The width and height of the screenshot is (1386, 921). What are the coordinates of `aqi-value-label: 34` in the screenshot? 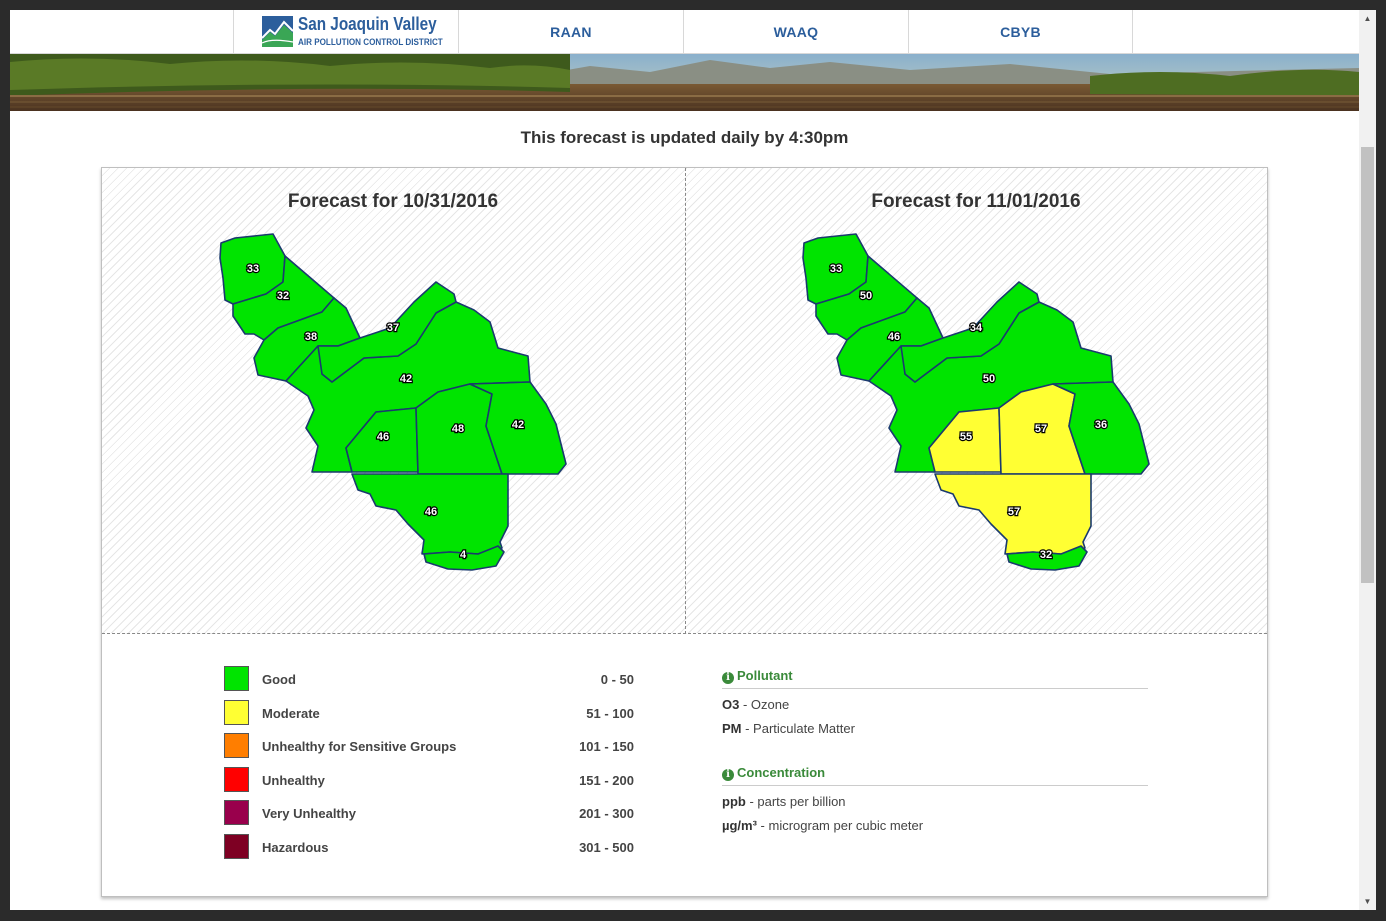 It's located at (976, 328).